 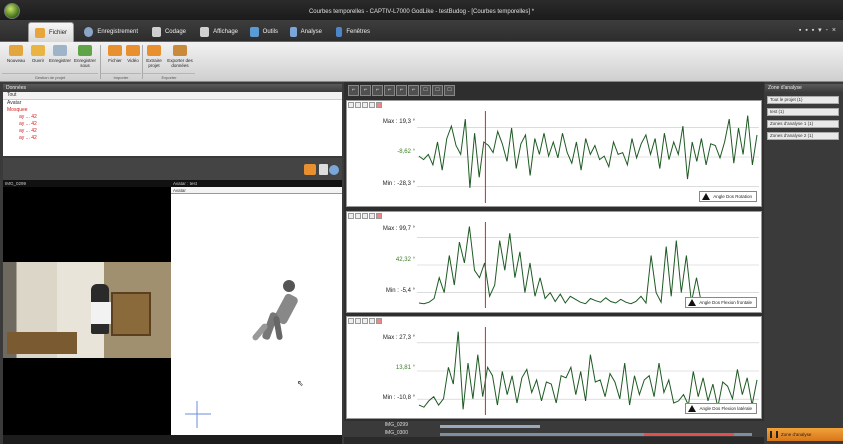 I want to click on window-controls: ▪ ▪ ▪ ▾ - ×, so click(x=818, y=30).